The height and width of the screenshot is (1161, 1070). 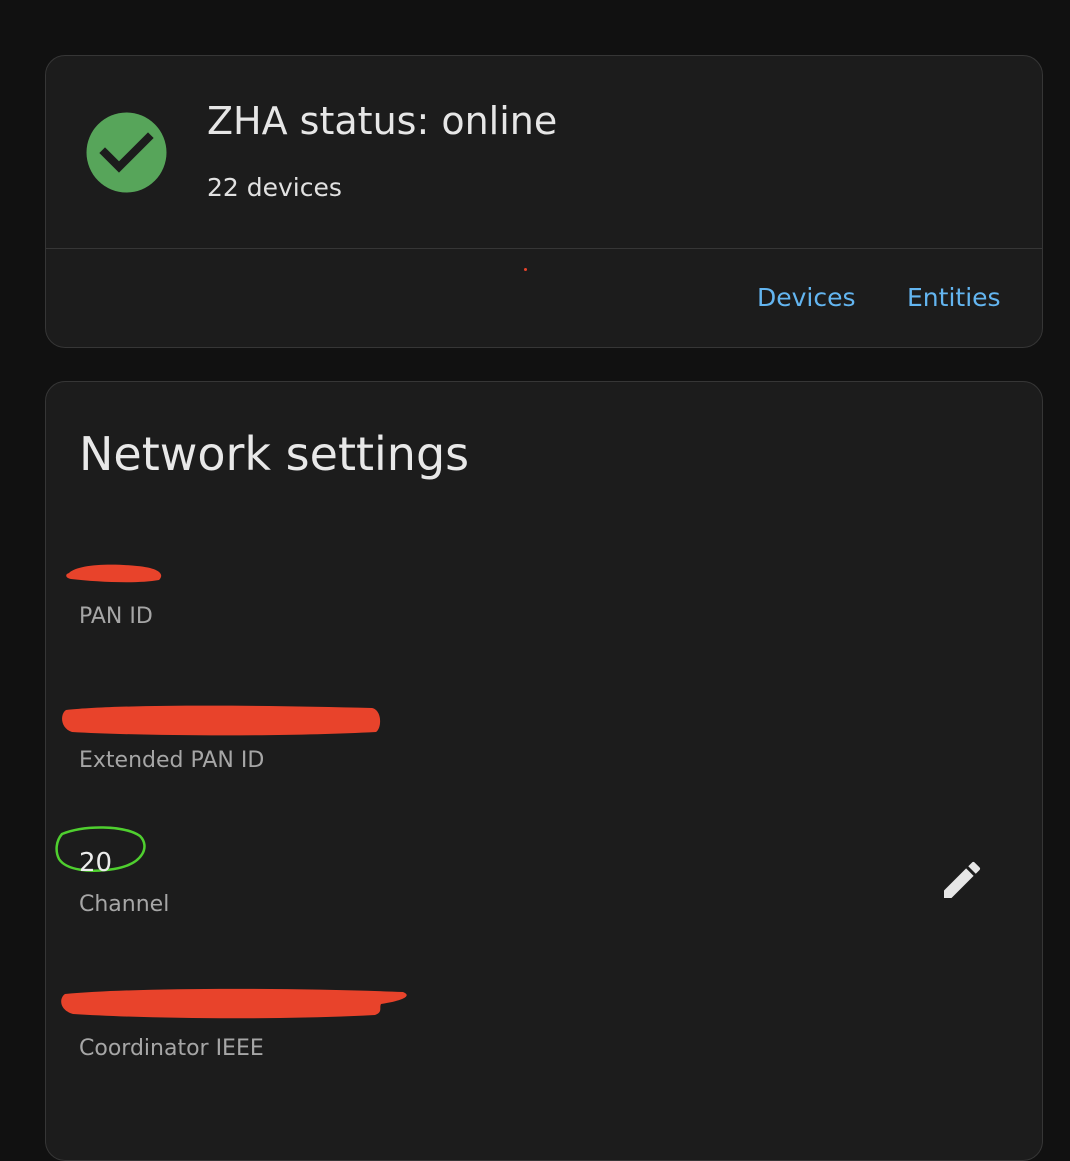 What do you see at coordinates (806, 298) in the screenshot?
I see `devices-button: Devices` at bounding box center [806, 298].